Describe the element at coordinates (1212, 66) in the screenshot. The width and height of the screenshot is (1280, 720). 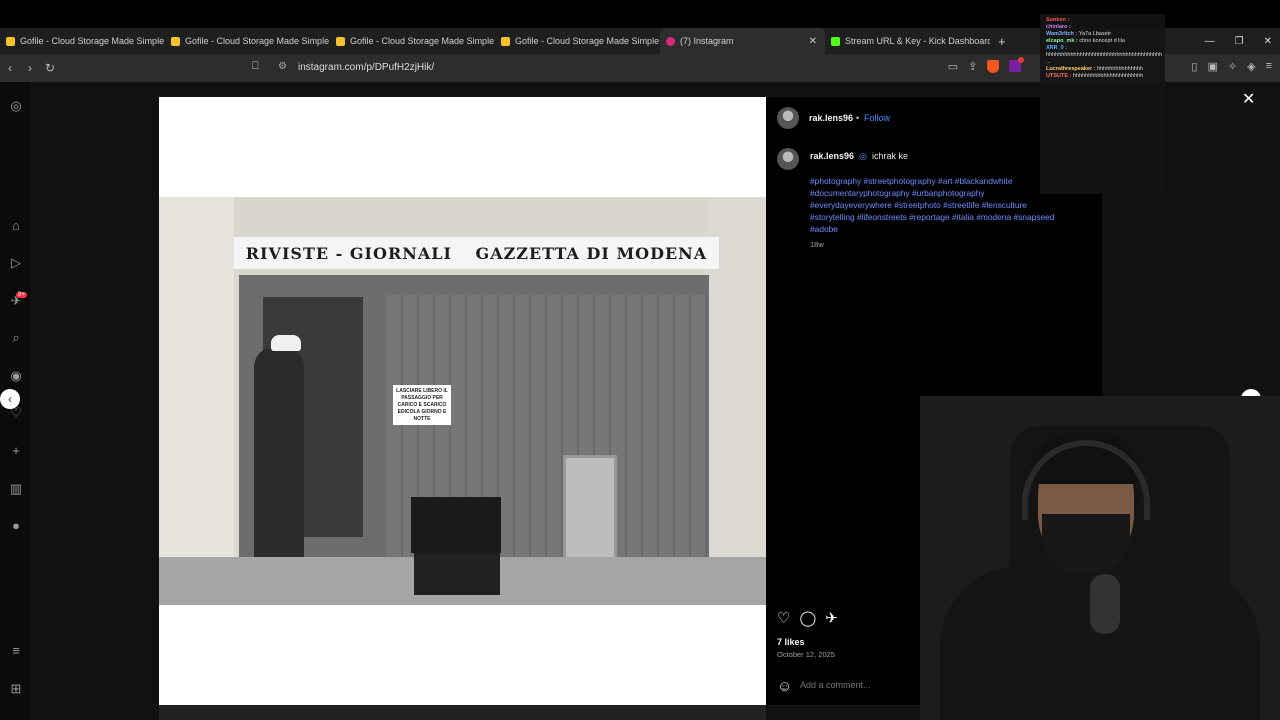
I see `wallet-icon: ▣` at that location.